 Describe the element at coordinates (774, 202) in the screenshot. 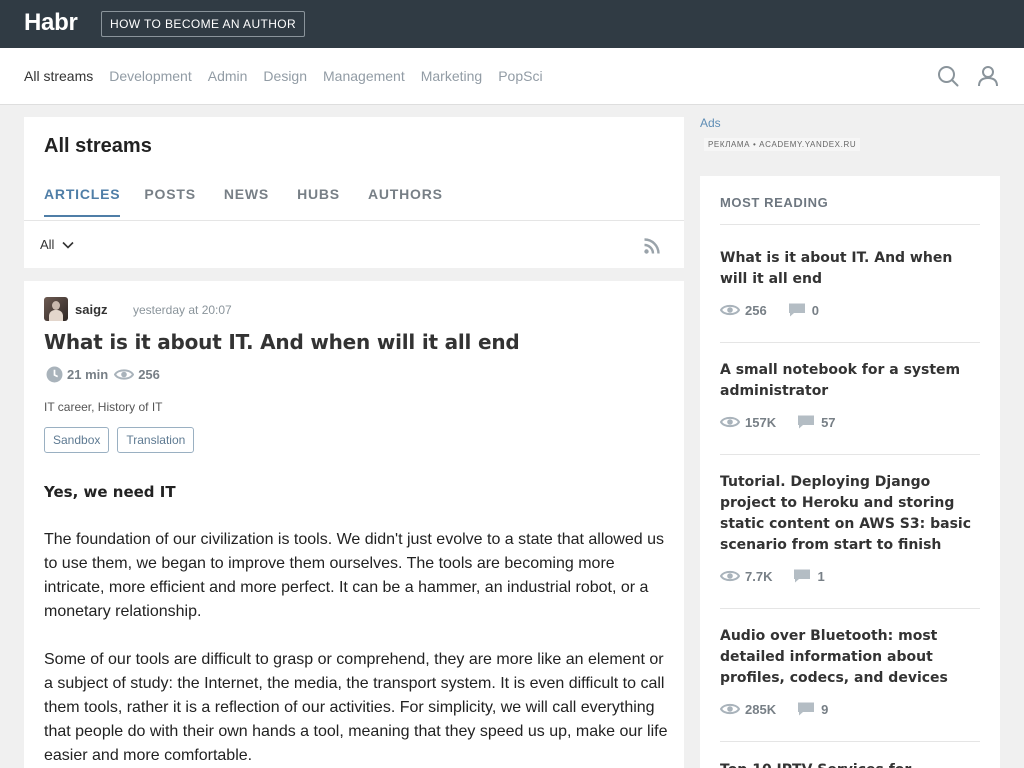

I see `most-reading-title: MOST READING` at that location.